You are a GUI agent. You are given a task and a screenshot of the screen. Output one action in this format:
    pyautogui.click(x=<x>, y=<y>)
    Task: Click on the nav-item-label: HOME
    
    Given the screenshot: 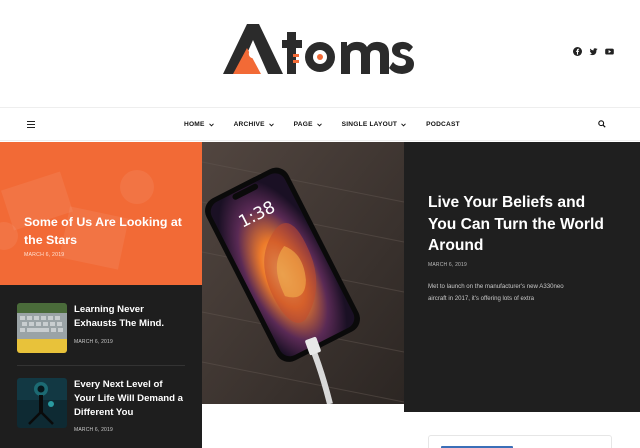 What is the action you would take?
    pyautogui.click(x=194, y=124)
    